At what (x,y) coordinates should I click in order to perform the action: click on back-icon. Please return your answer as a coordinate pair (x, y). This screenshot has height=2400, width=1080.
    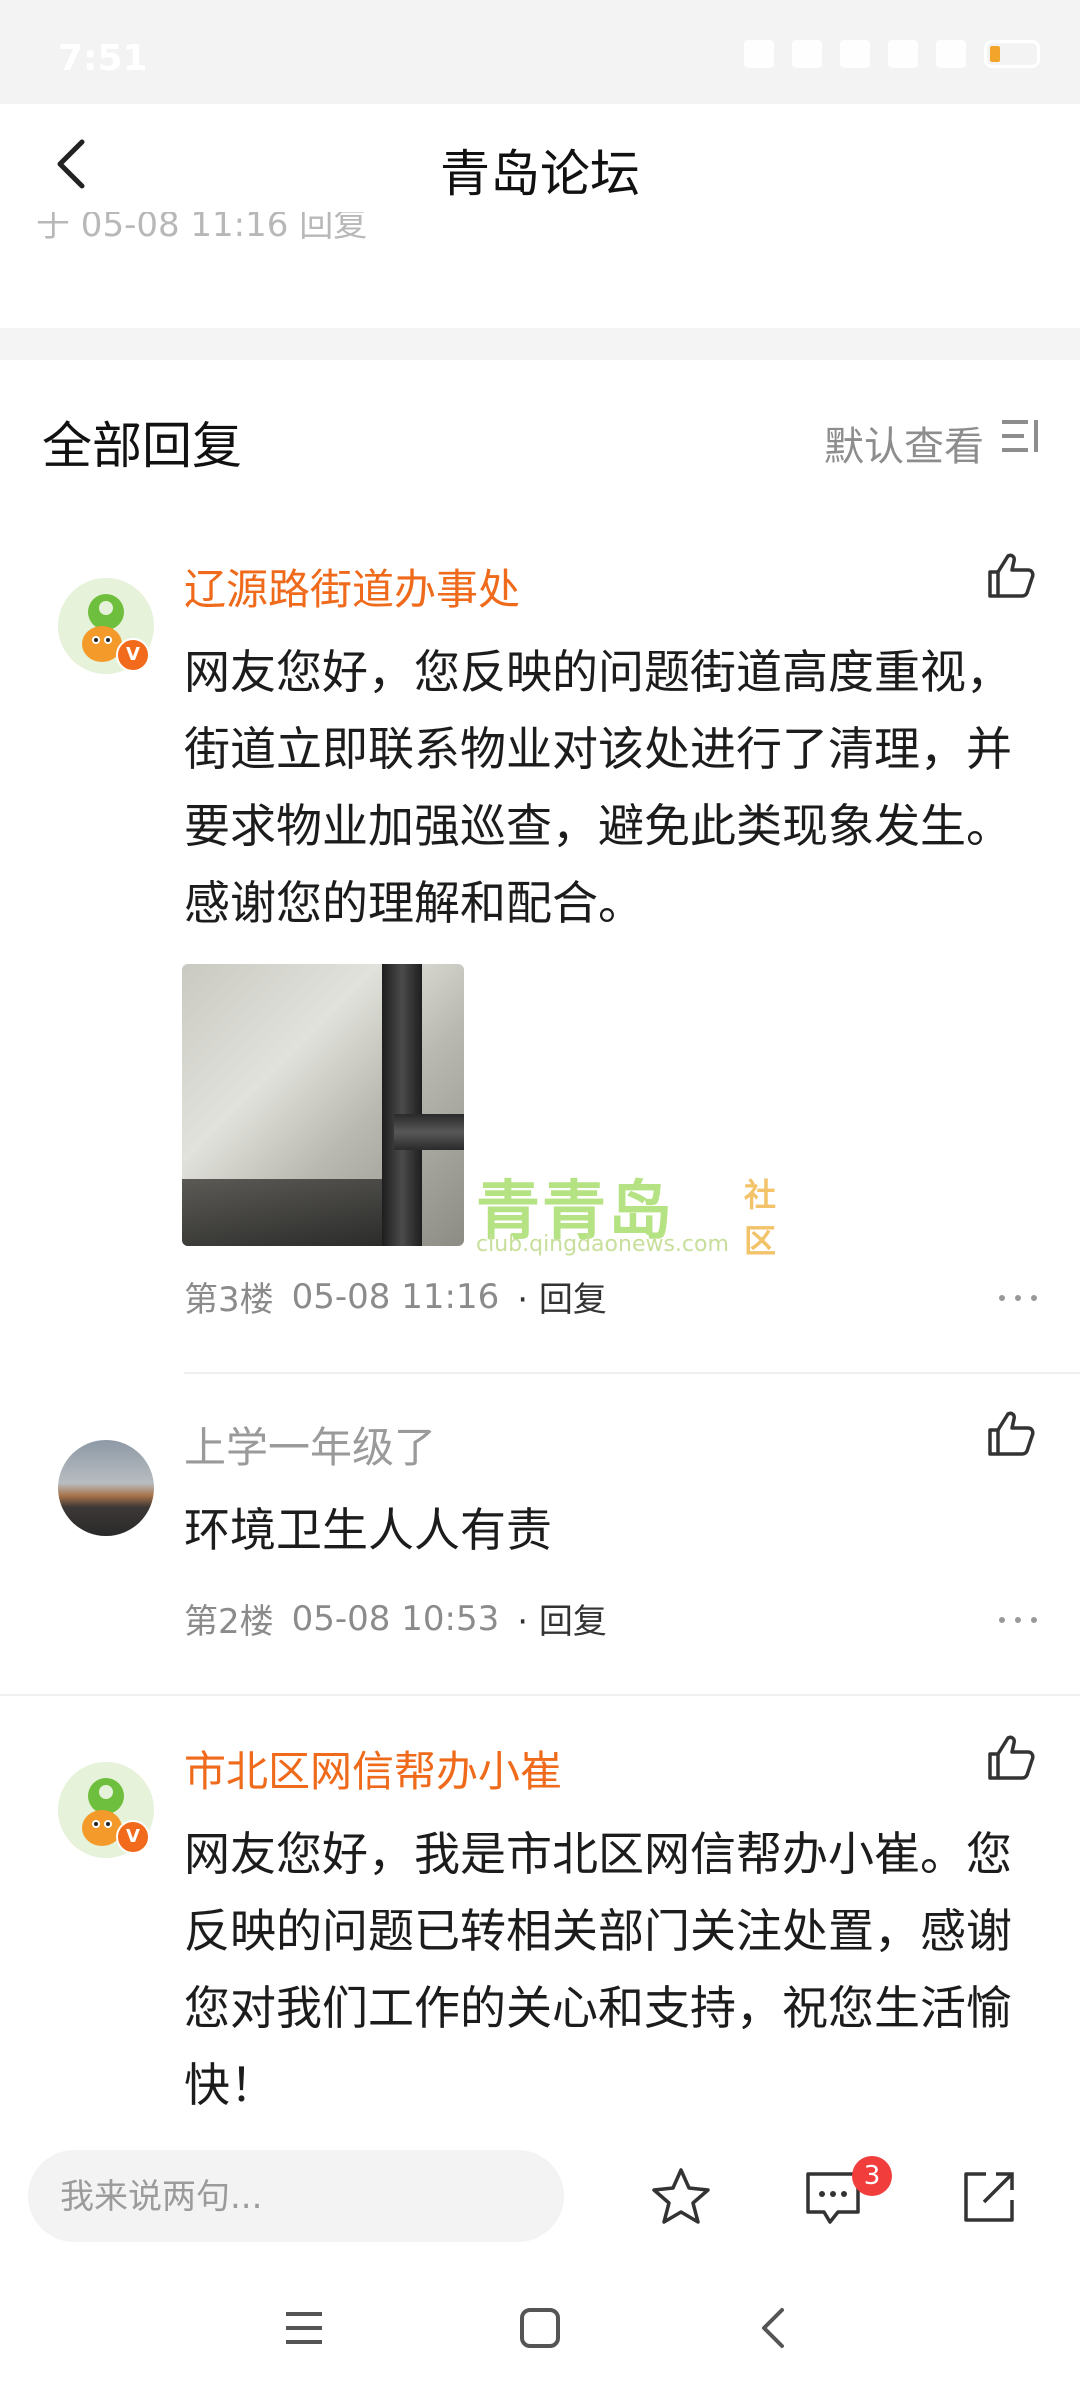
    Looking at the image, I should click on (774, 2328).